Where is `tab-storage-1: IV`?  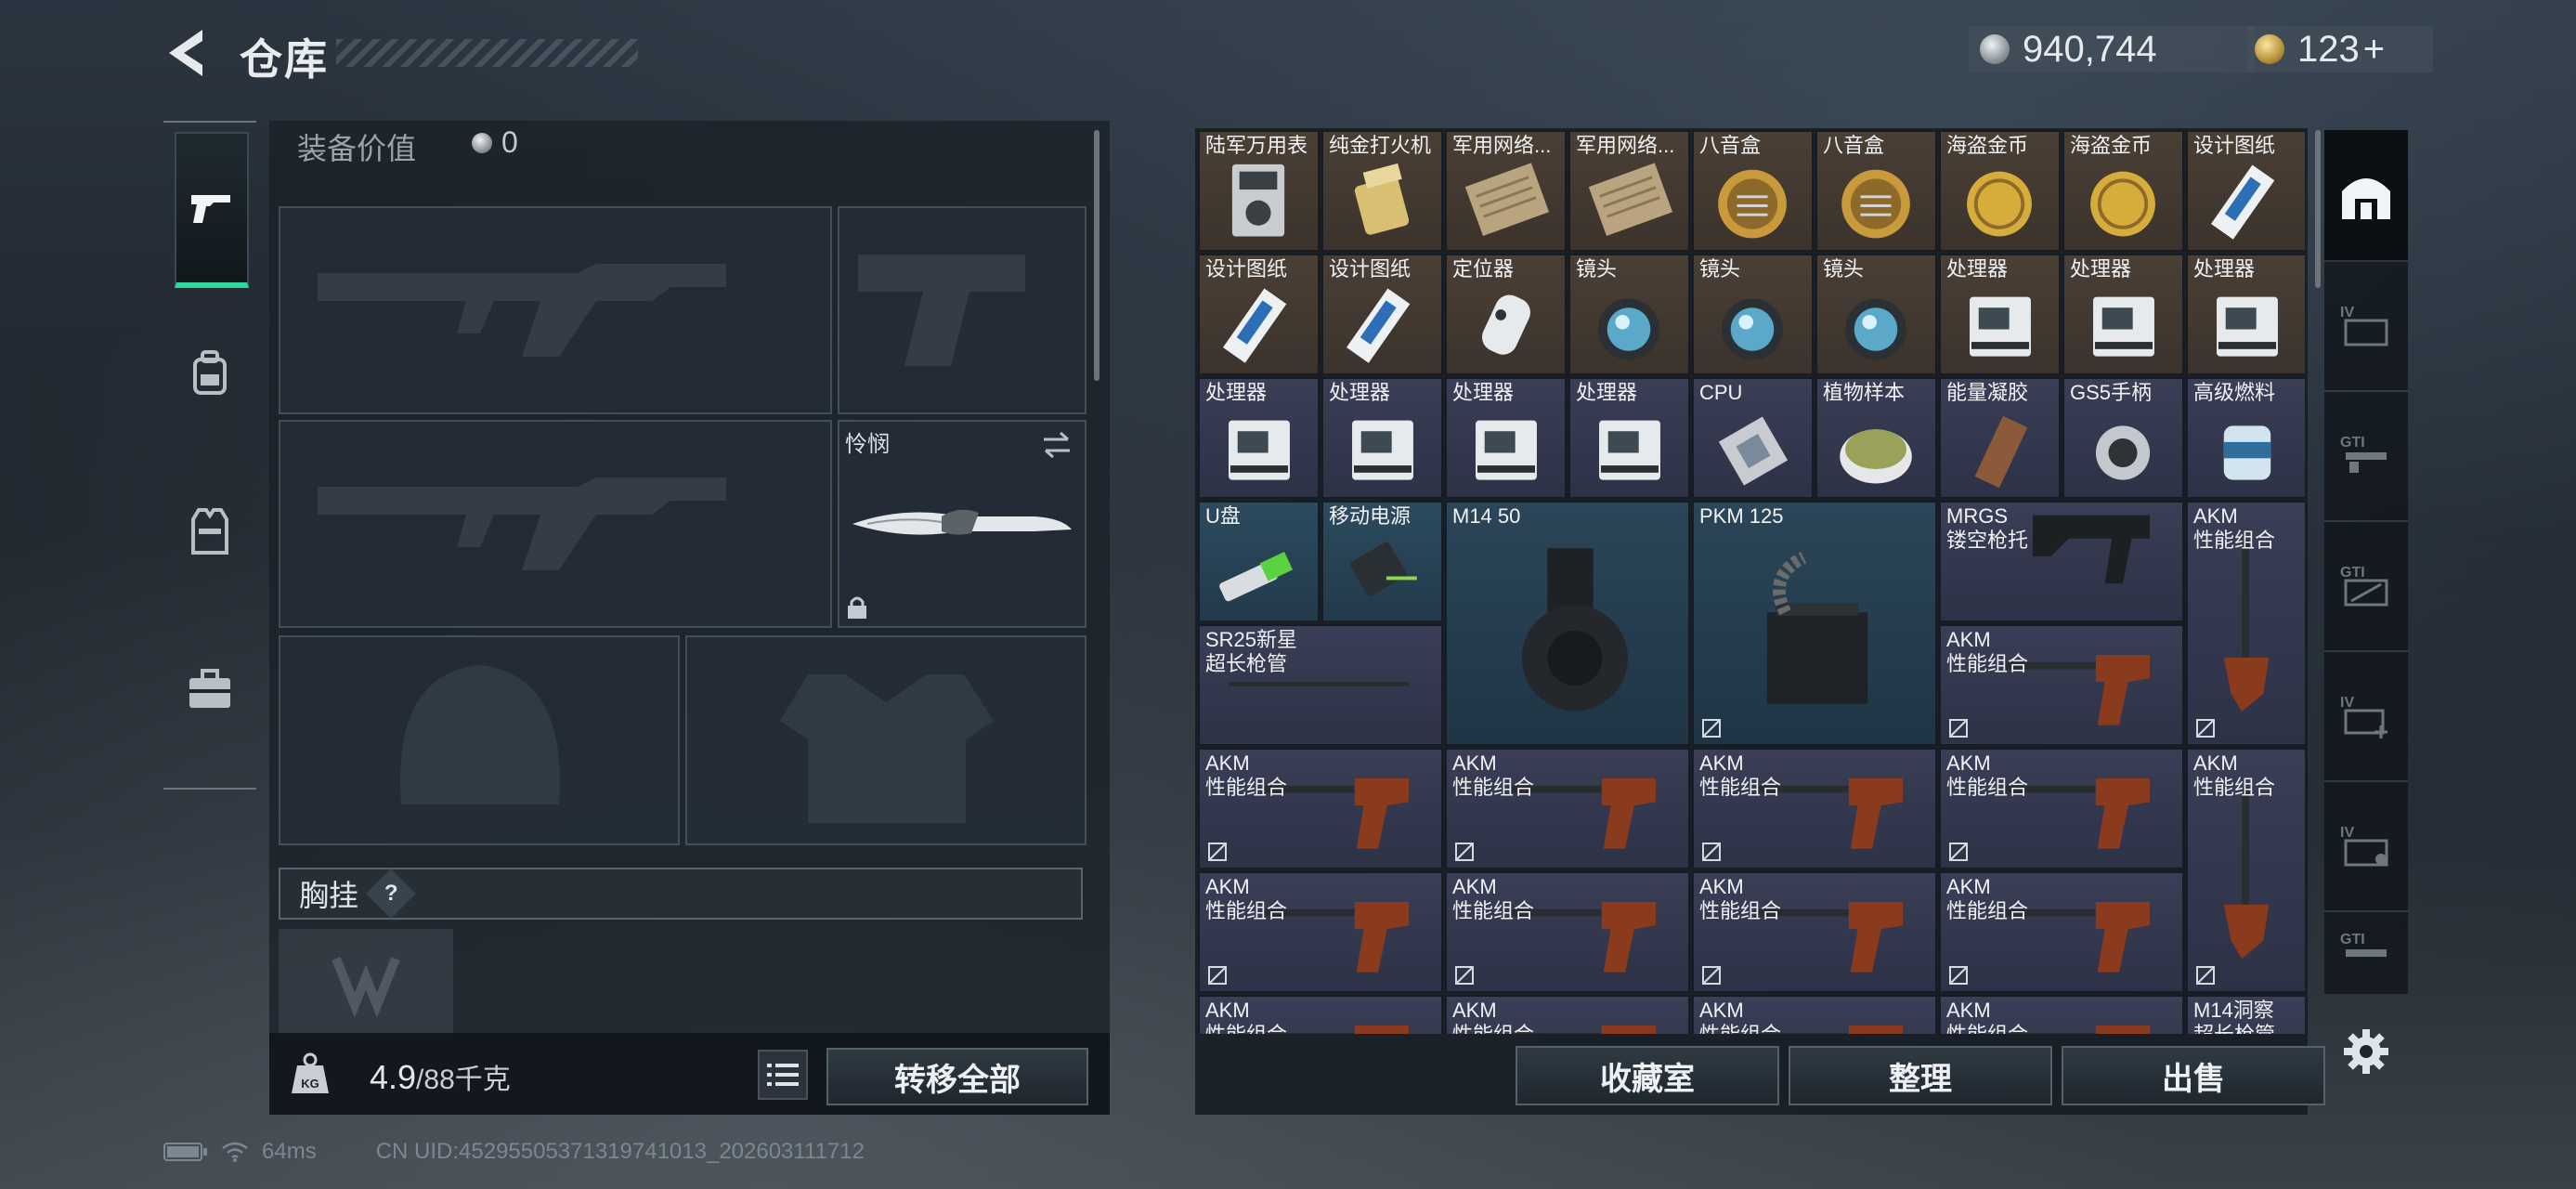 tab-storage-1: IV is located at coordinates (2366, 326).